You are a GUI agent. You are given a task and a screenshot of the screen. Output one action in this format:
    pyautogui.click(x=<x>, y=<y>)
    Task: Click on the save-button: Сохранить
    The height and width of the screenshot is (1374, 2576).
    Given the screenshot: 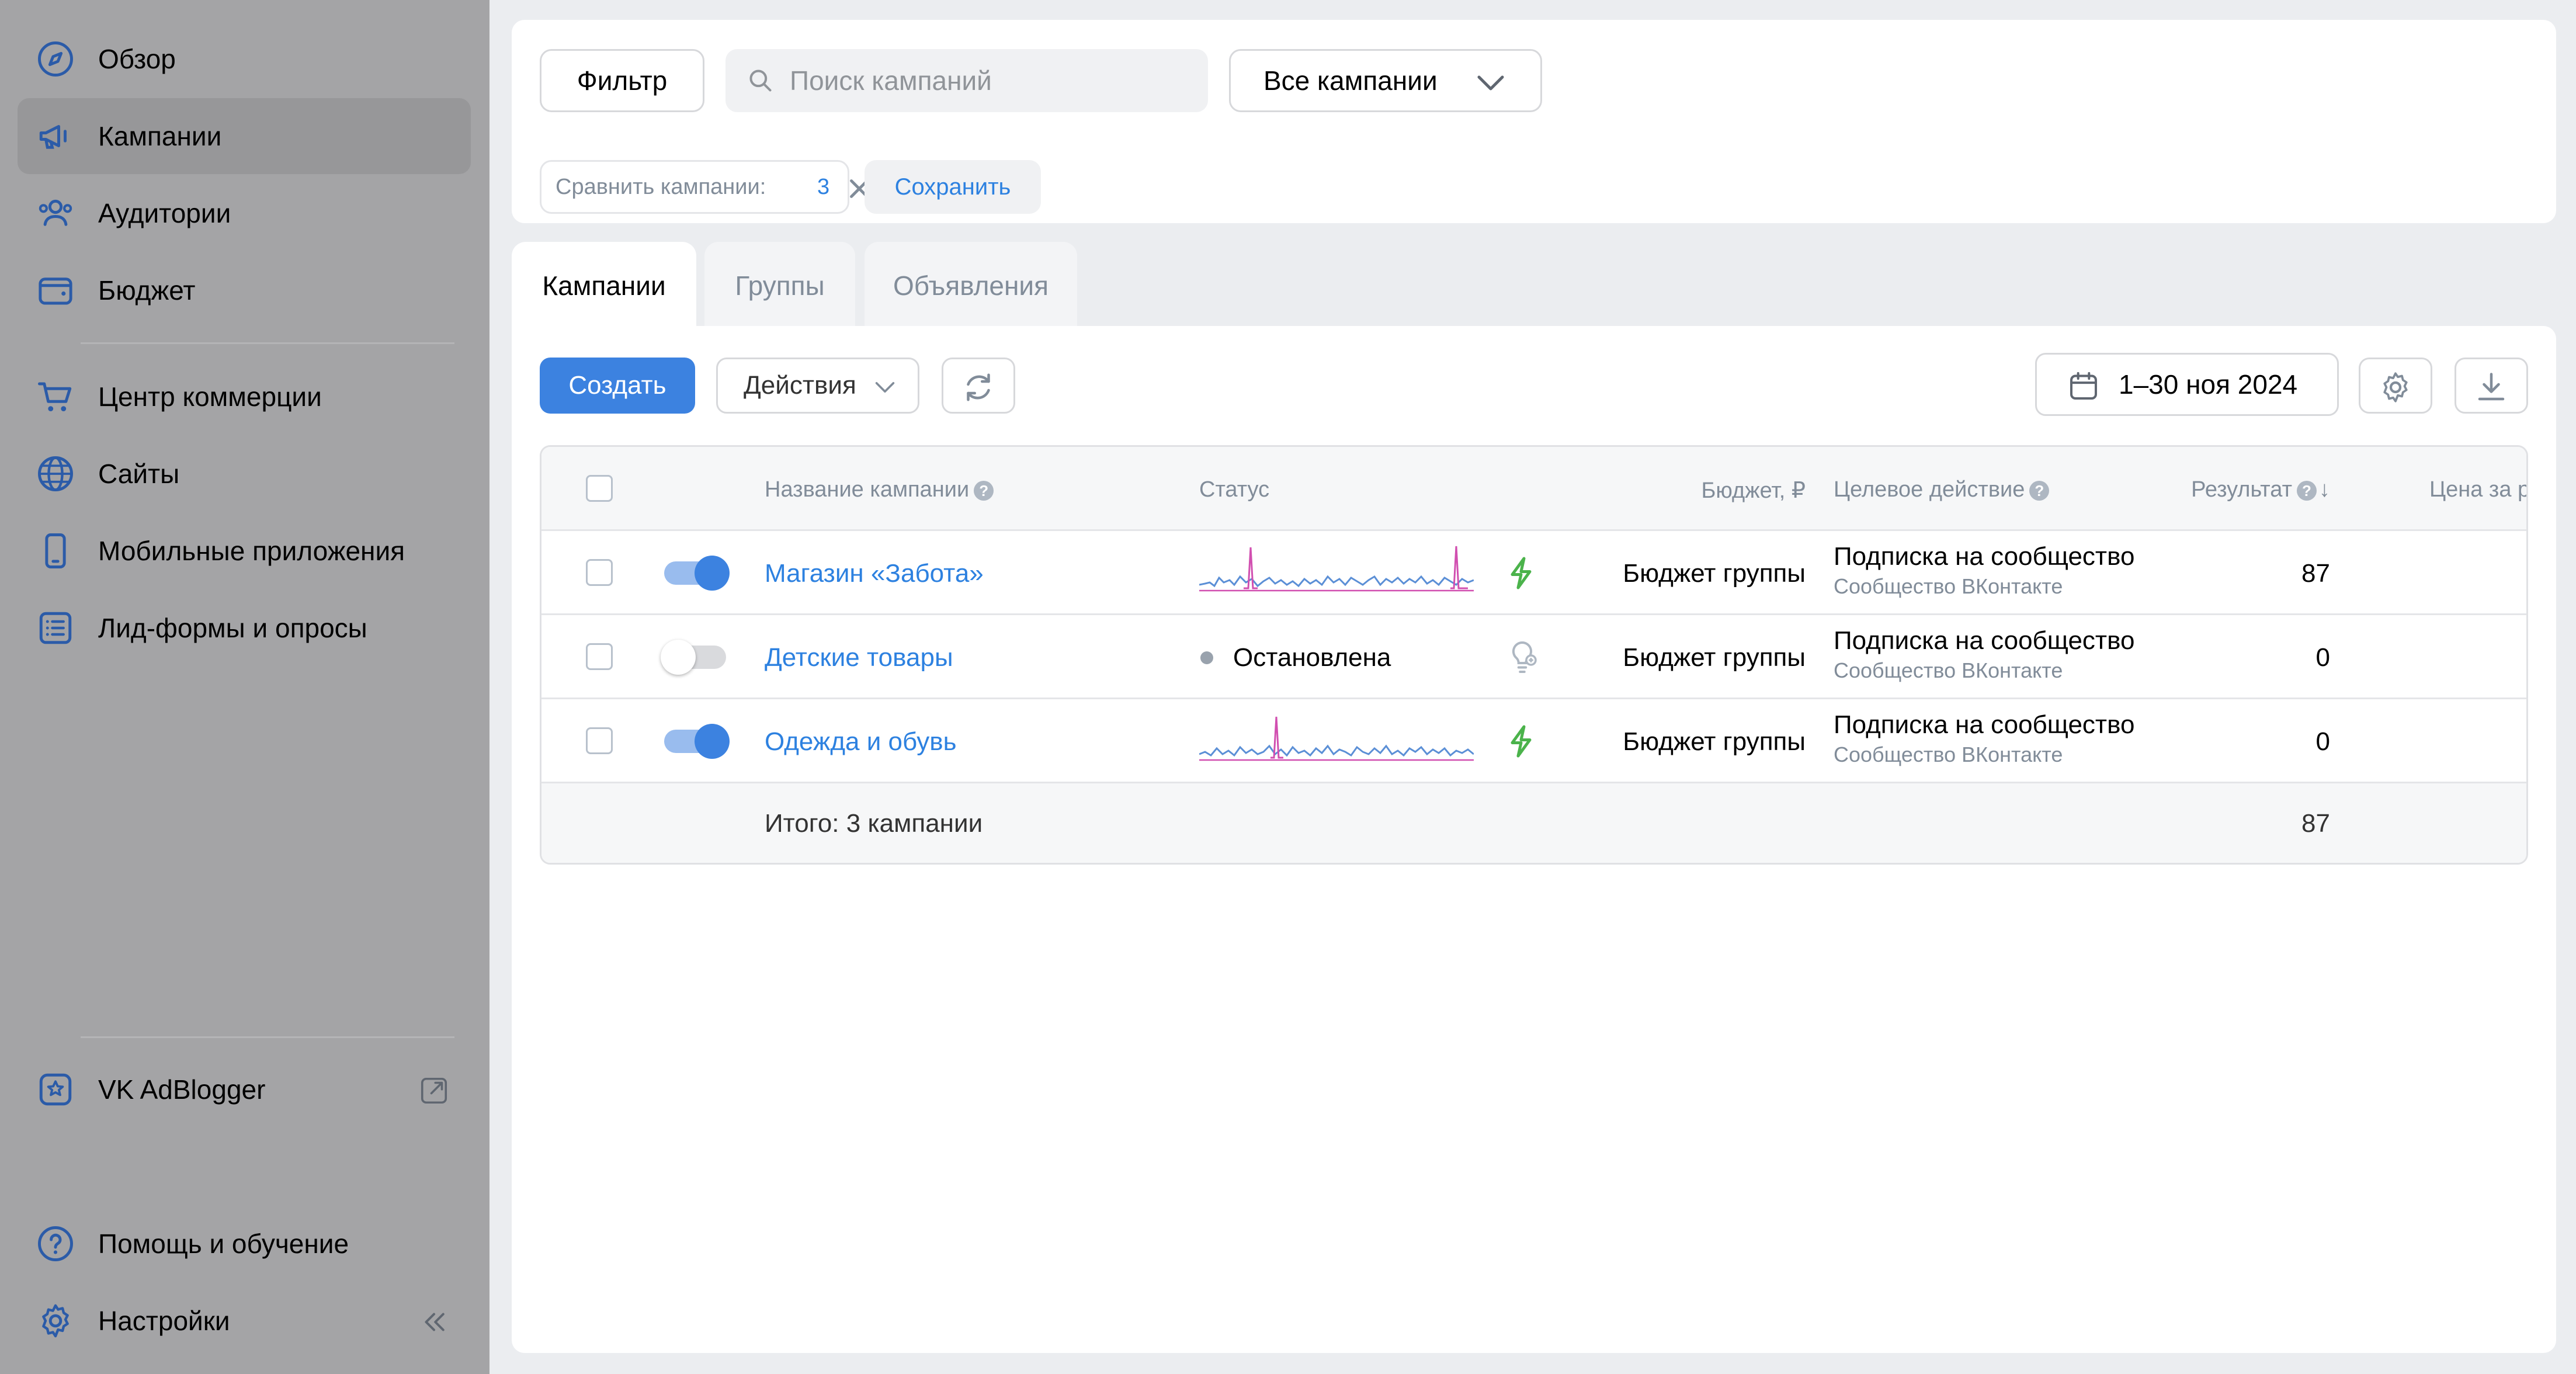 What is the action you would take?
    pyautogui.click(x=953, y=187)
    